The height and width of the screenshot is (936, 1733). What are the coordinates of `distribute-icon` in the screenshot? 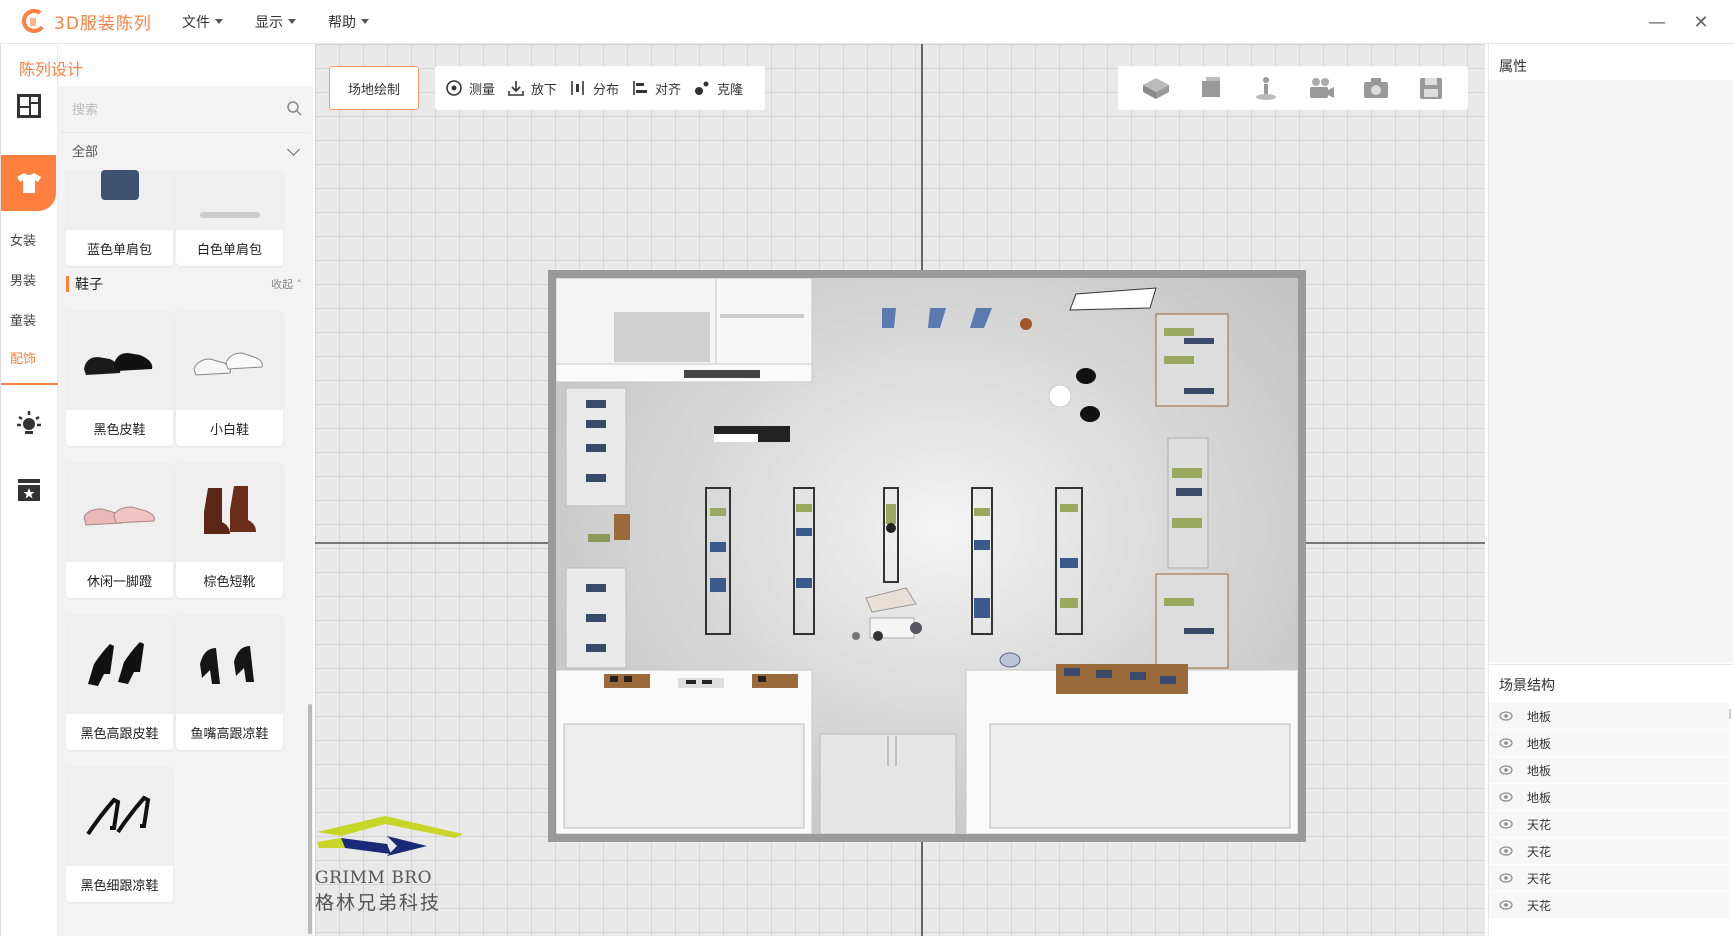 It's located at (577, 88).